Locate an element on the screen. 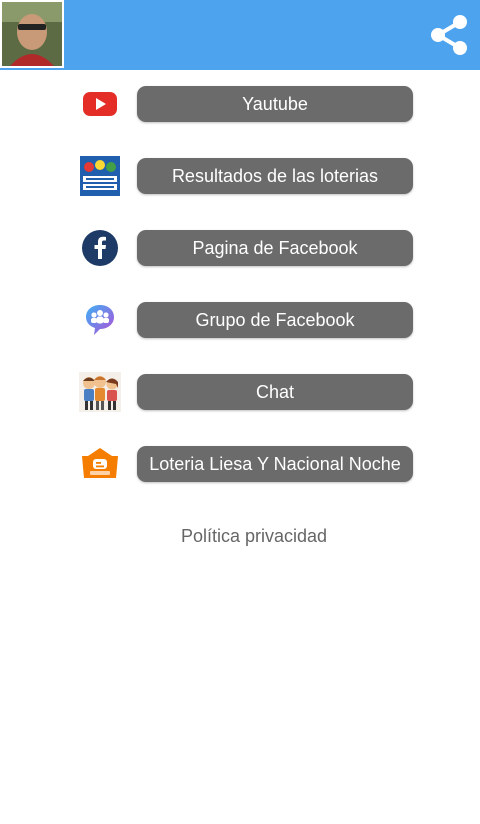 The image size is (480, 824). avatar is located at coordinates (32, 34).